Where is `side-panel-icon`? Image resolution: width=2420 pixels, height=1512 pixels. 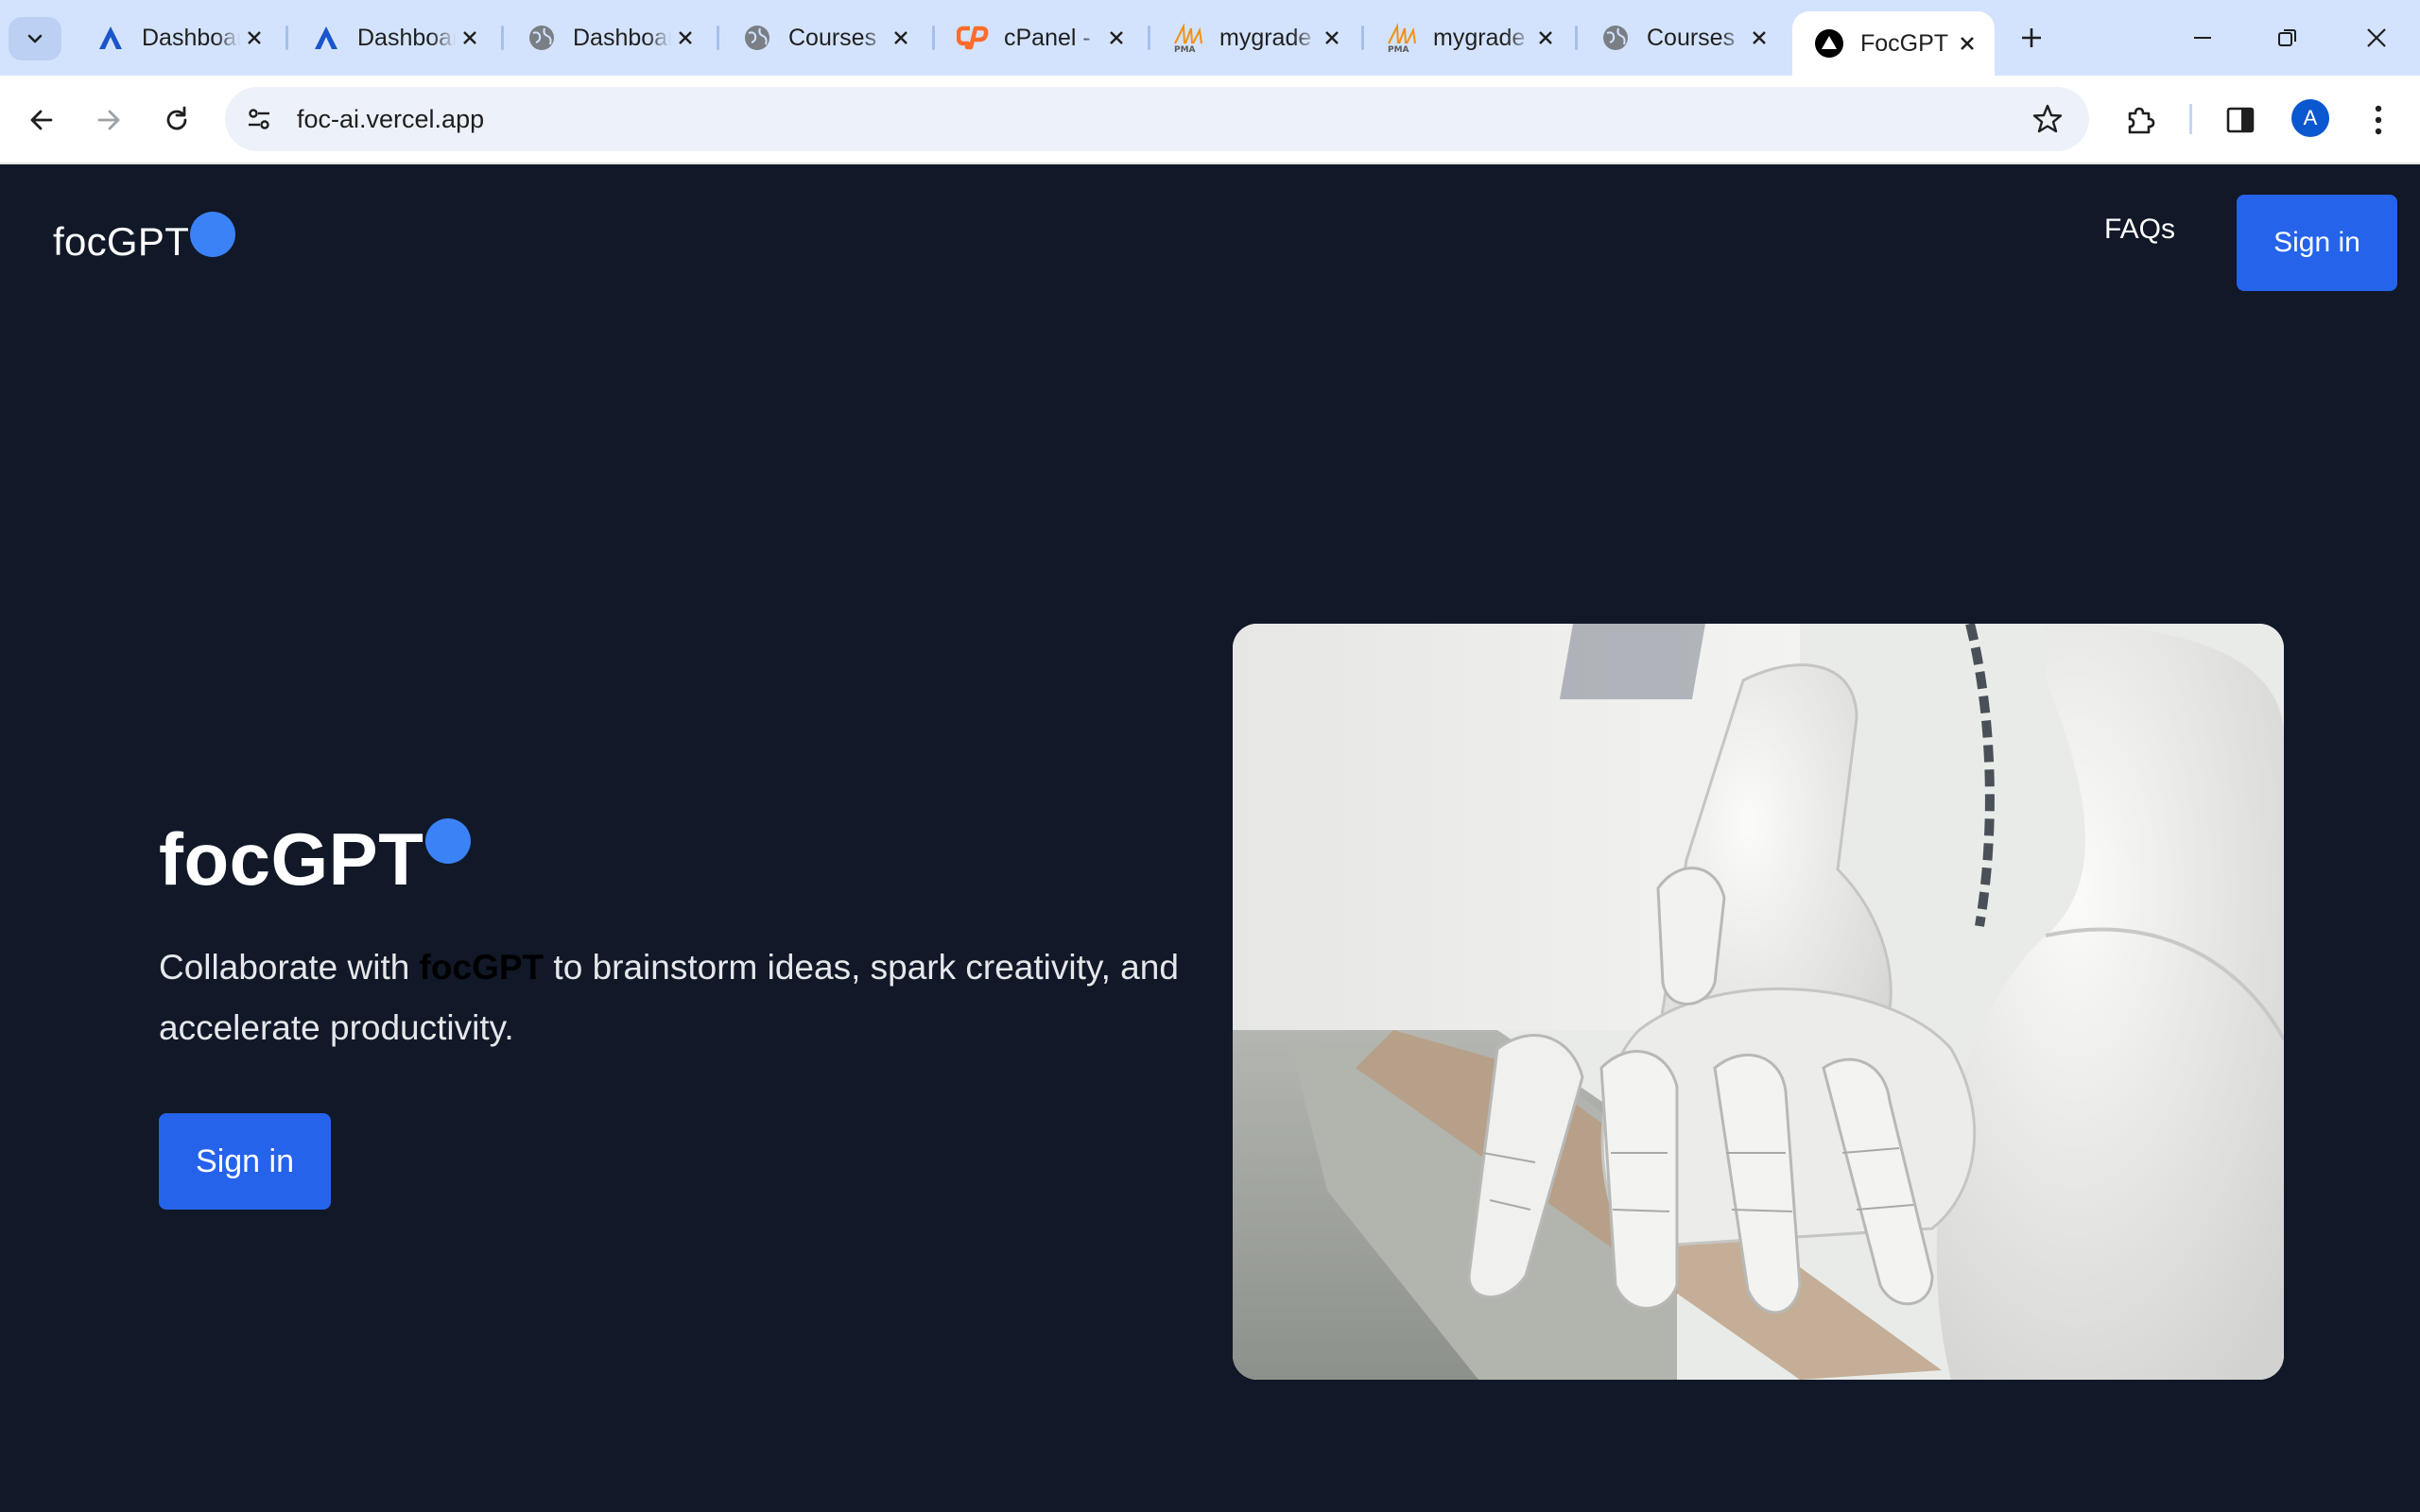 side-panel-icon is located at coordinates (2240, 120).